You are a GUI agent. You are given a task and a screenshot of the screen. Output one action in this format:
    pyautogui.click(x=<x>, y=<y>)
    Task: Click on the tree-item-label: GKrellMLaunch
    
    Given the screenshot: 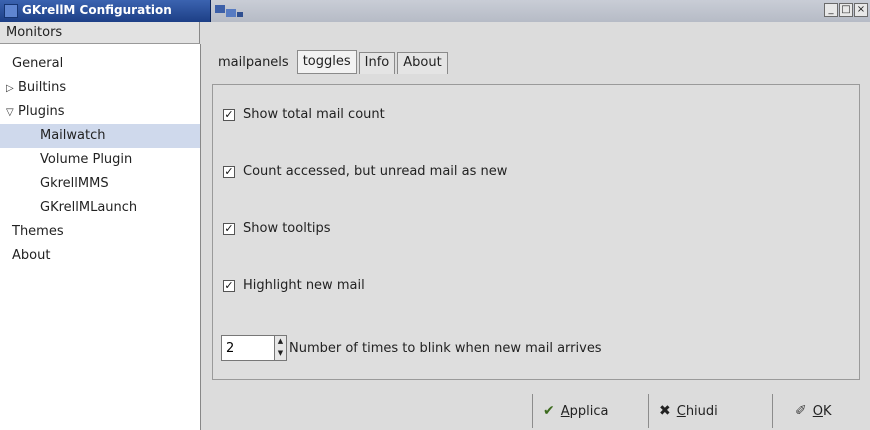 What is the action you would take?
    pyautogui.click(x=89, y=207)
    